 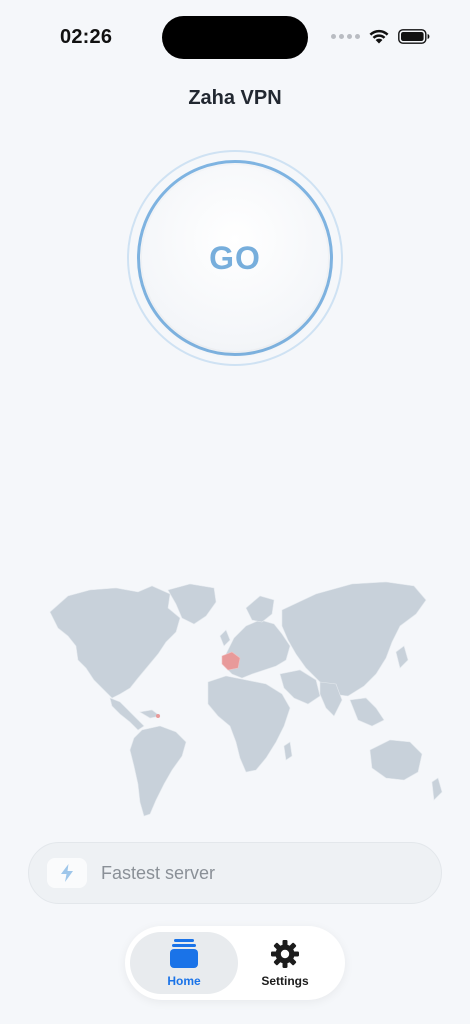 I want to click on map-highlight-caribbean, so click(x=158, y=716).